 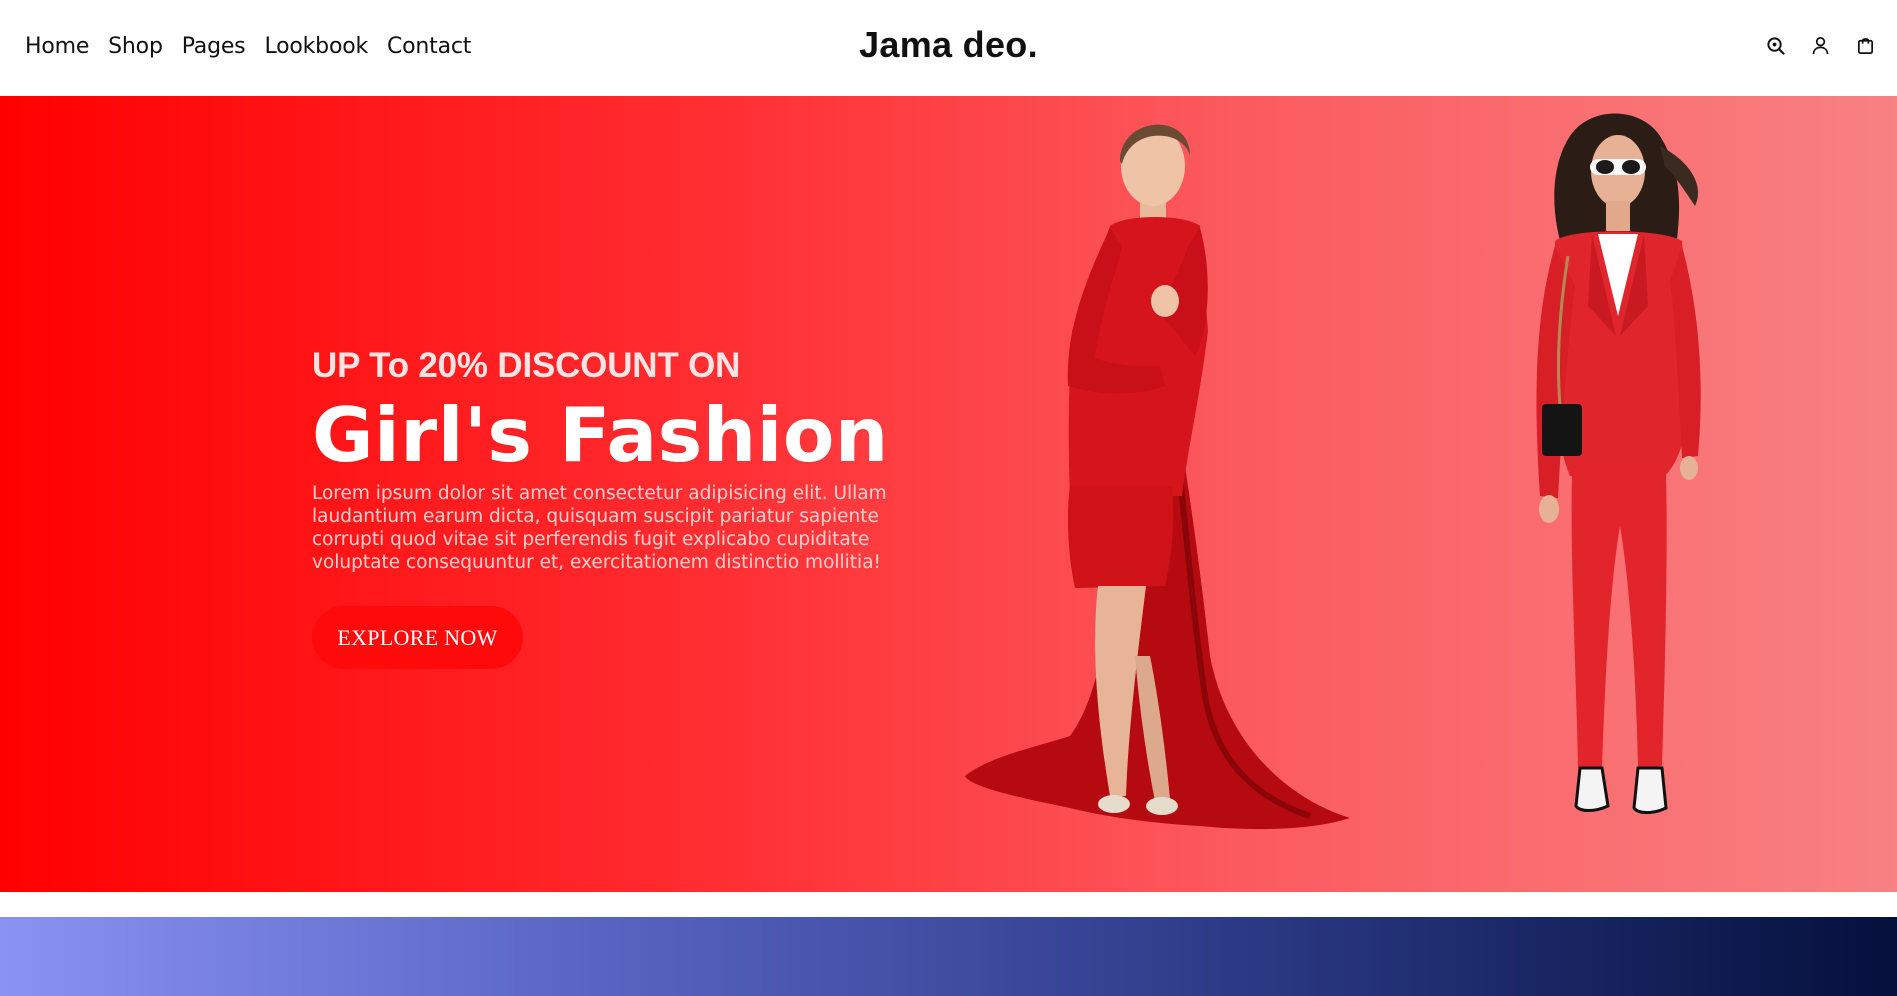 I want to click on discount-eyebrow: UP To 20% DISCOUNT ON, so click(x=526, y=365).